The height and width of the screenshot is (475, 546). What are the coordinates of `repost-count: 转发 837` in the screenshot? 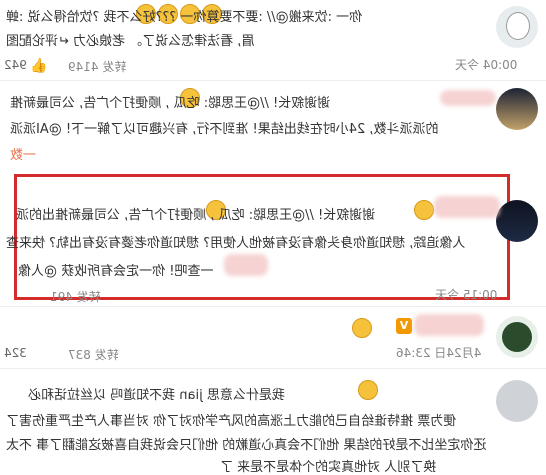 It's located at (93, 354).